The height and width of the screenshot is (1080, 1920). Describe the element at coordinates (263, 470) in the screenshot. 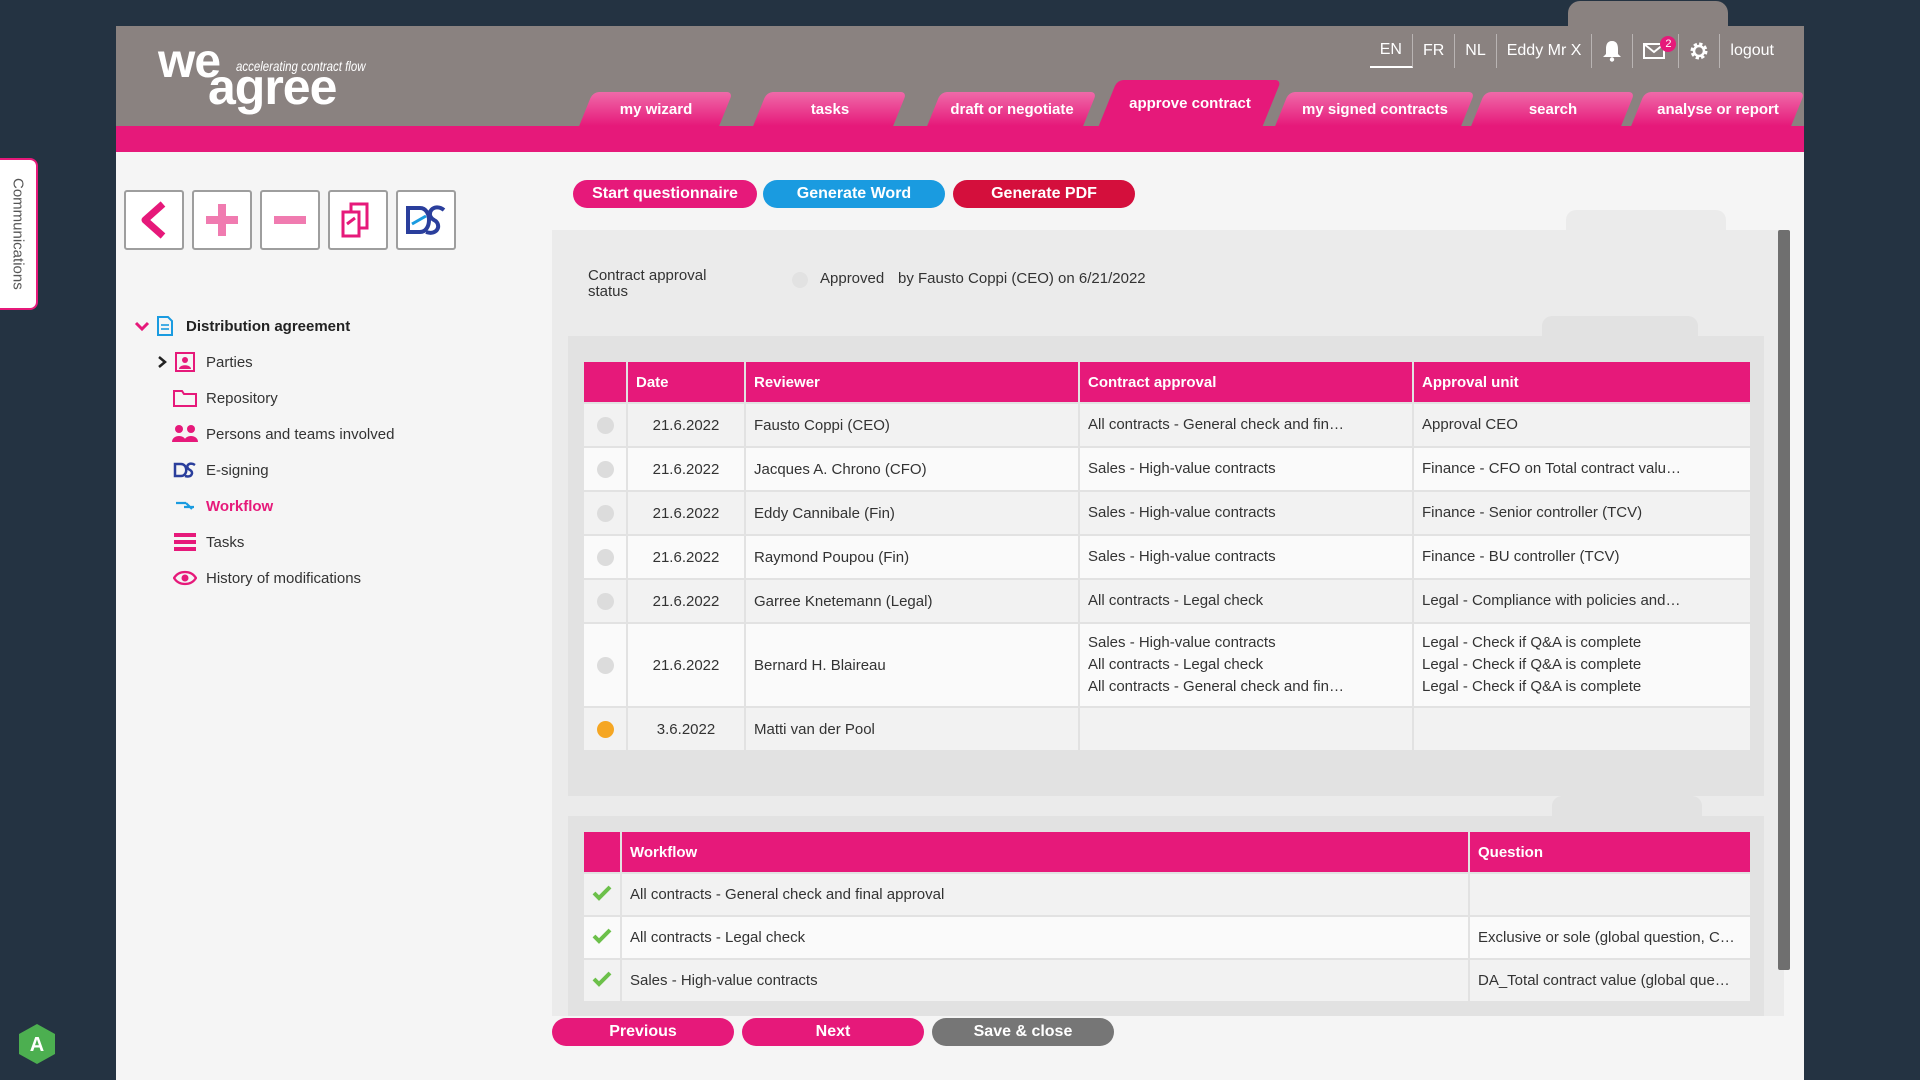

I see `tree-item-e-signing: E-signing` at that location.